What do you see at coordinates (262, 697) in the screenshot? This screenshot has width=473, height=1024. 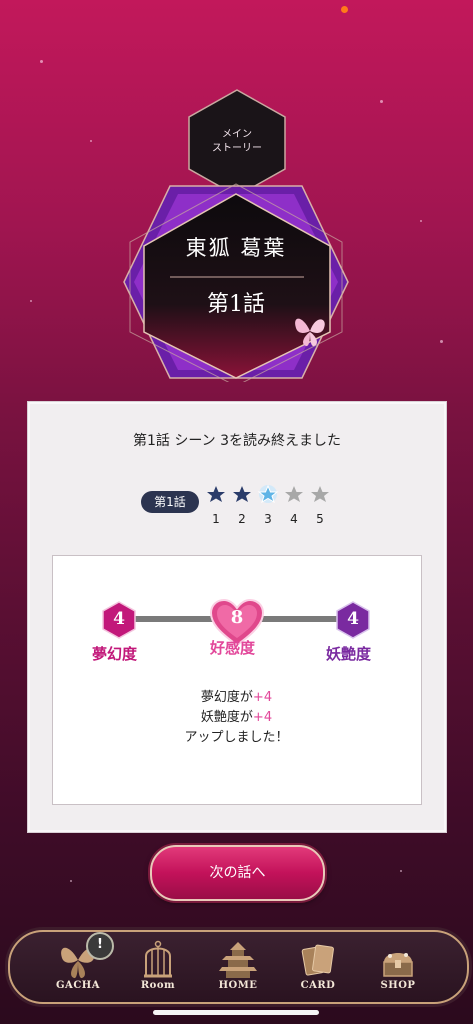 I see `stat-line-1-plus: +4` at bounding box center [262, 697].